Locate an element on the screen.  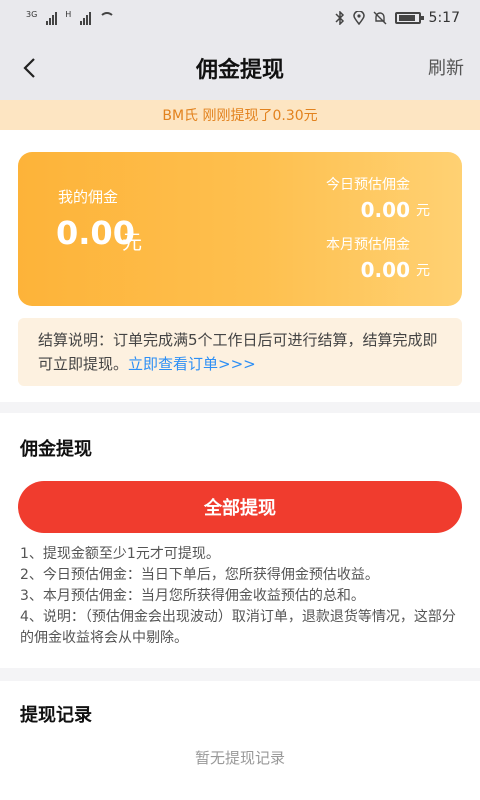
month-estimate-unit: 元 is located at coordinates (423, 271).